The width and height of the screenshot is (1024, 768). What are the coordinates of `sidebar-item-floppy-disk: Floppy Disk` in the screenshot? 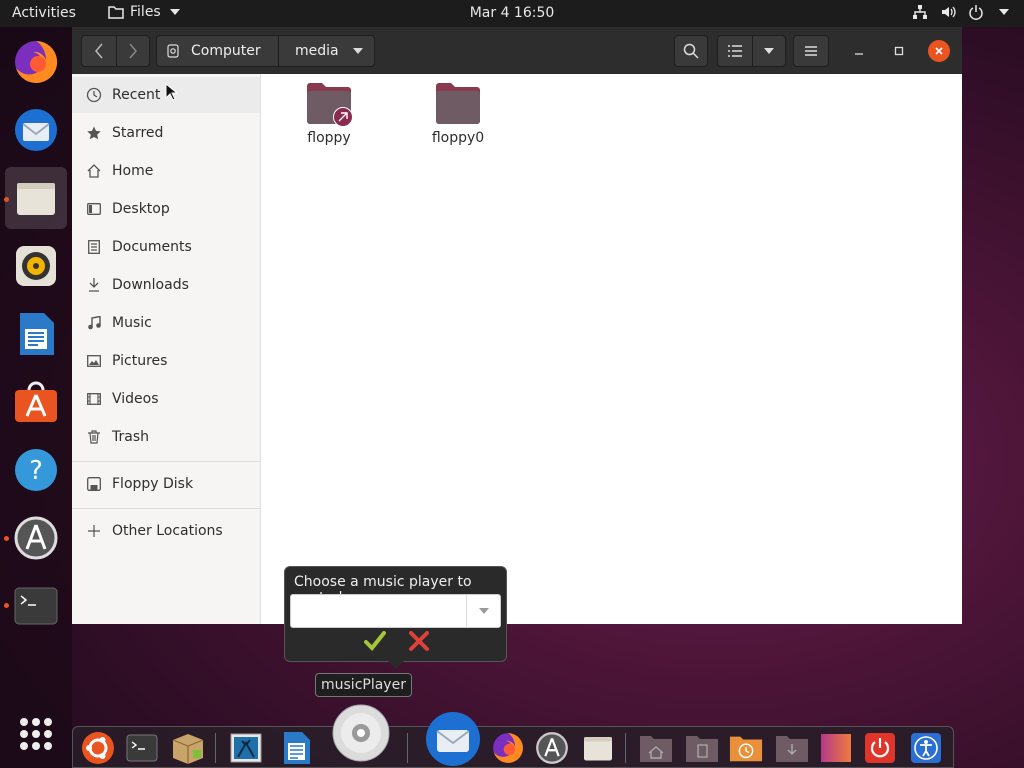 It's located at (166, 484).